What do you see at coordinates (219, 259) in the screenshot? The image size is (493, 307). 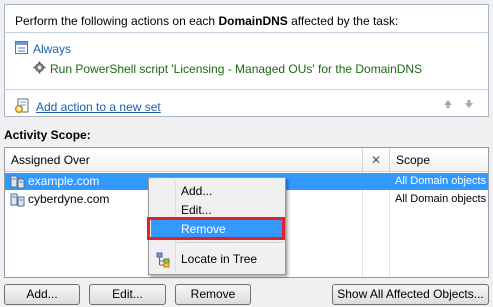 I see `menu-item-locate-label: Locate in Tree` at bounding box center [219, 259].